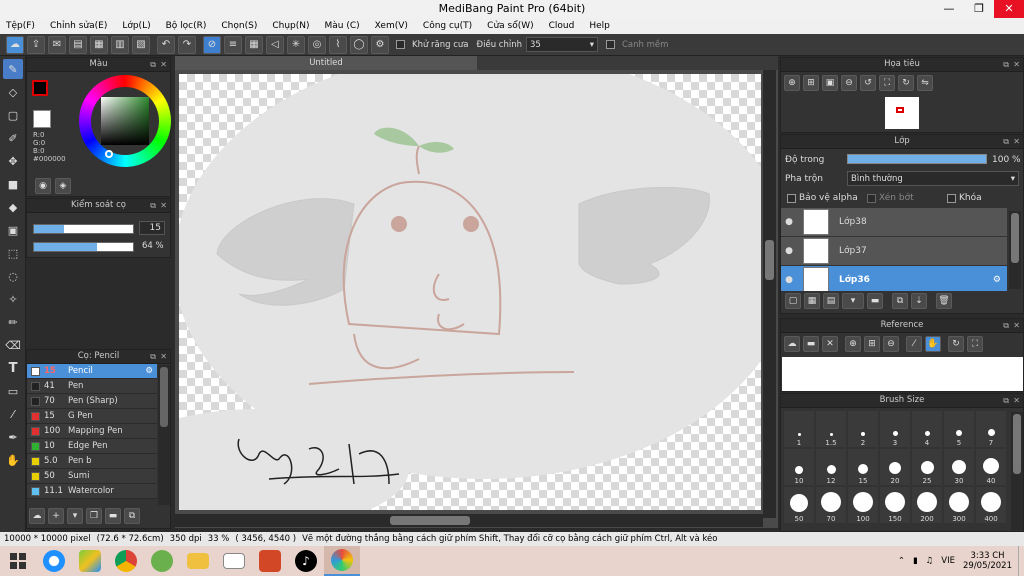  Describe the element at coordinates (951, 198) in the screenshot. I see `lock-checkbox` at that location.